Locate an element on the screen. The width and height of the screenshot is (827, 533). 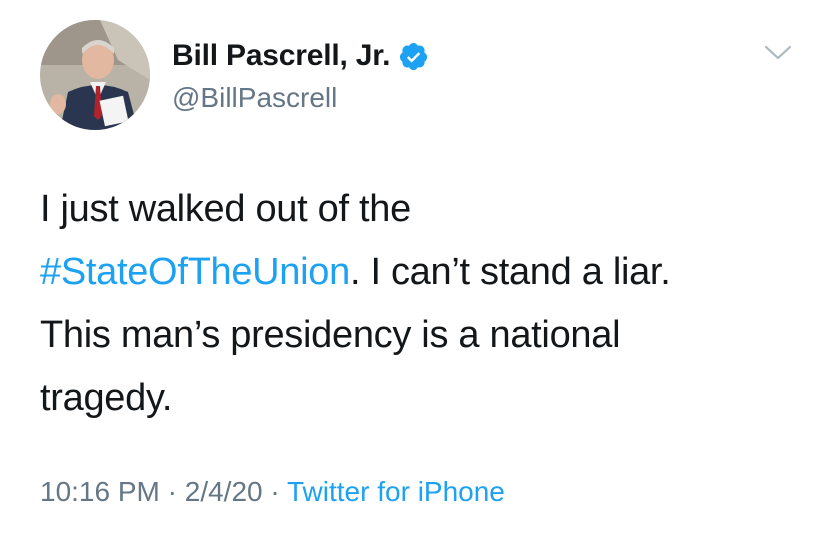
tweet-time: 10:16 PM is located at coordinates (100, 491).